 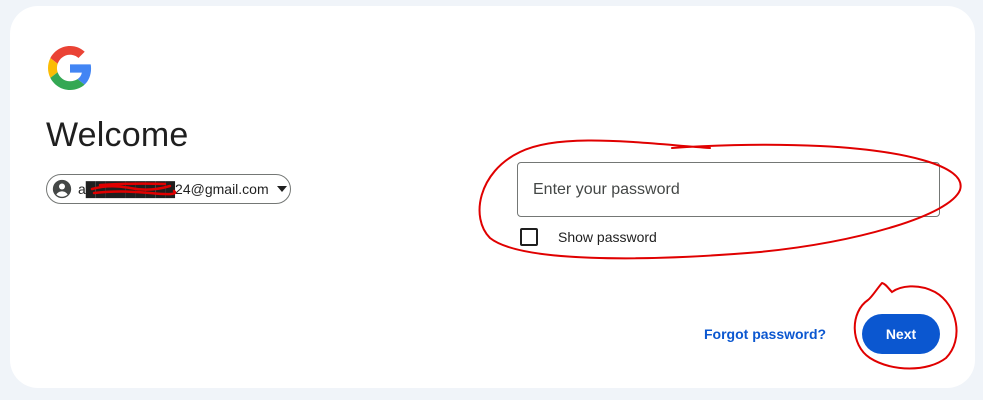 What do you see at coordinates (607, 237) in the screenshot?
I see `show-password-label: Show password` at bounding box center [607, 237].